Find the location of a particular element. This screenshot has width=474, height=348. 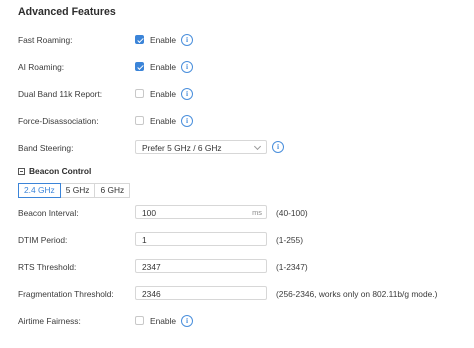

dtim-period-range: (1-255) is located at coordinates (289, 240).